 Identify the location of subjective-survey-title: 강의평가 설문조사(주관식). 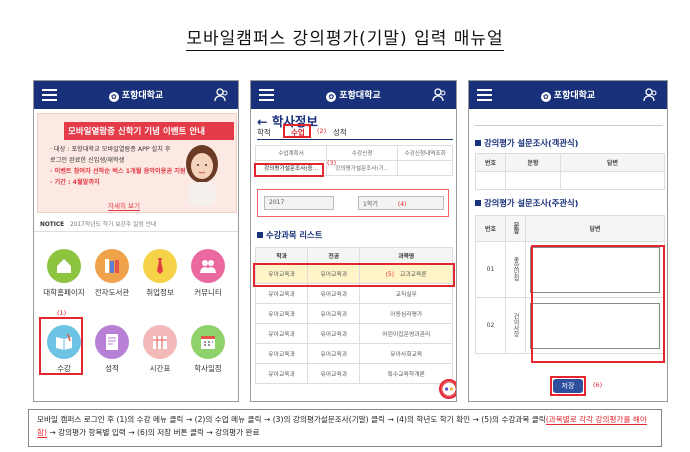
(526, 203).